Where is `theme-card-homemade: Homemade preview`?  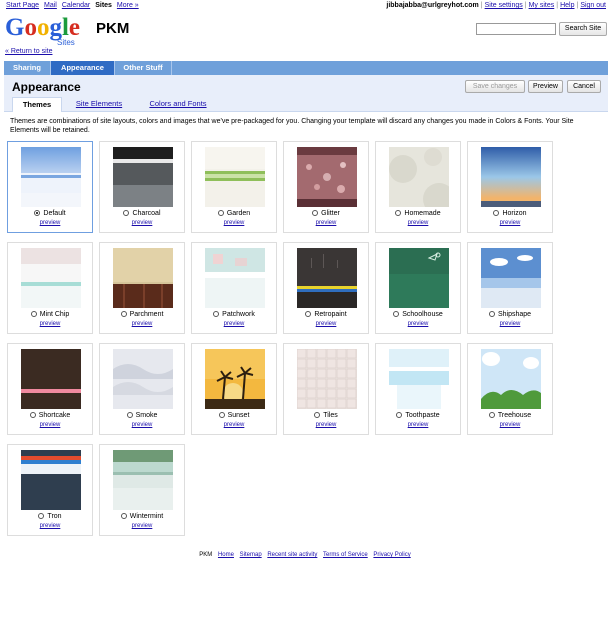
theme-card-homemade: Homemade preview is located at coordinates (418, 187).